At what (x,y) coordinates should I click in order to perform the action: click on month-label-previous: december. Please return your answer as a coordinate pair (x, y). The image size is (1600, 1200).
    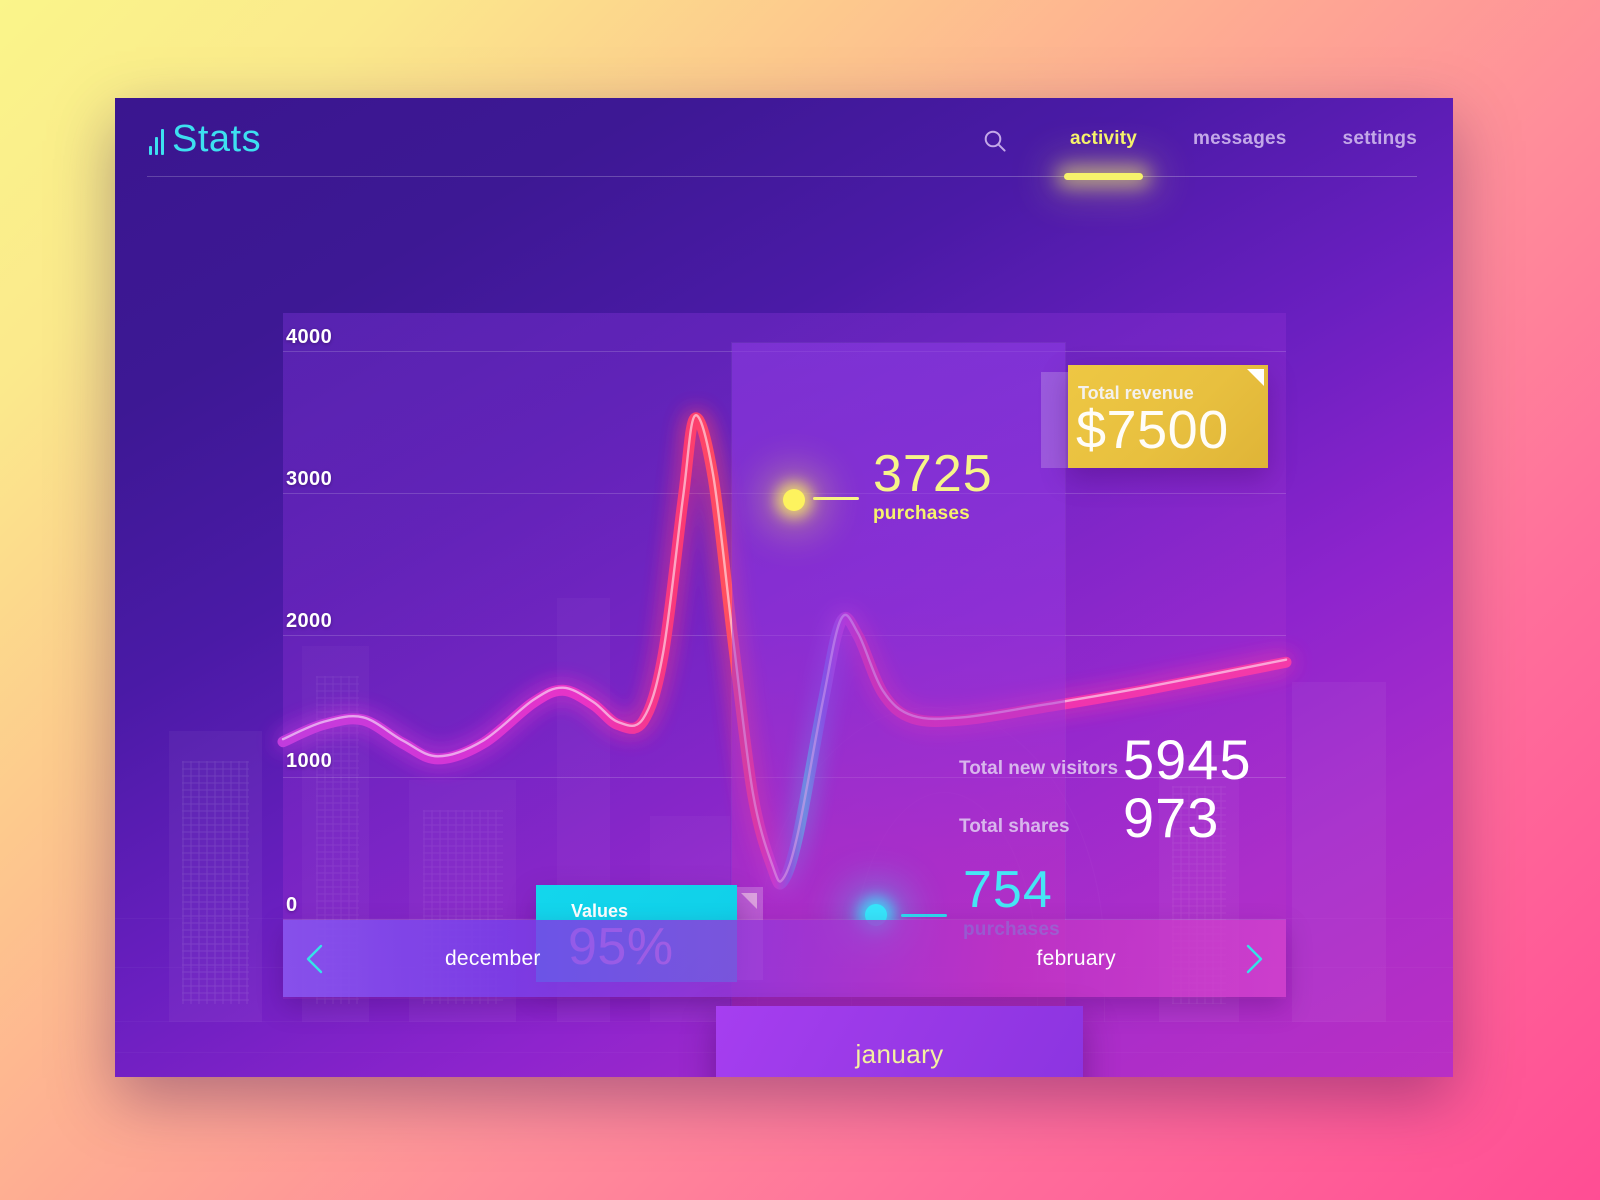
    Looking at the image, I should click on (493, 959).